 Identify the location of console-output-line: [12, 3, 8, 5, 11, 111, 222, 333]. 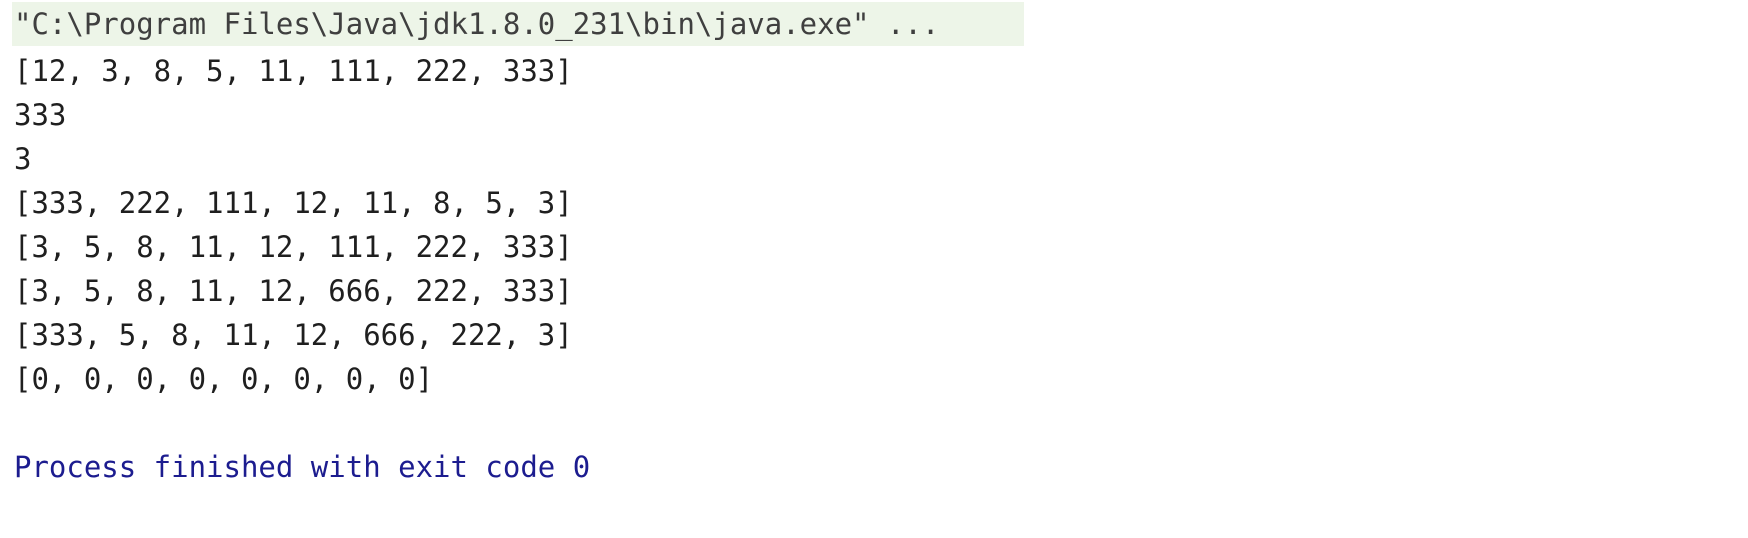
(293, 71).